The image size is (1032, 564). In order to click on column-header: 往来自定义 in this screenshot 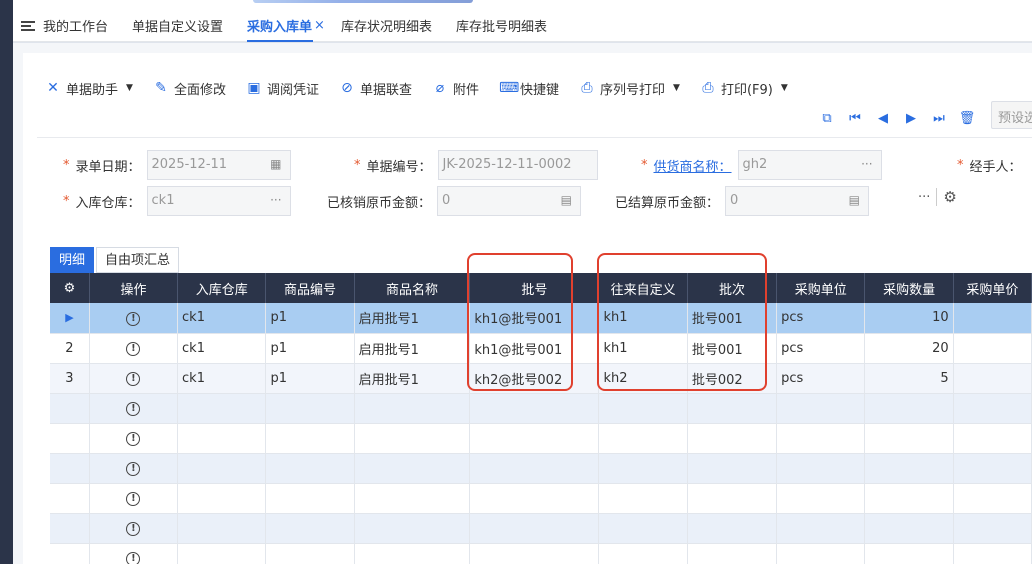, I will do `click(643, 288)`.